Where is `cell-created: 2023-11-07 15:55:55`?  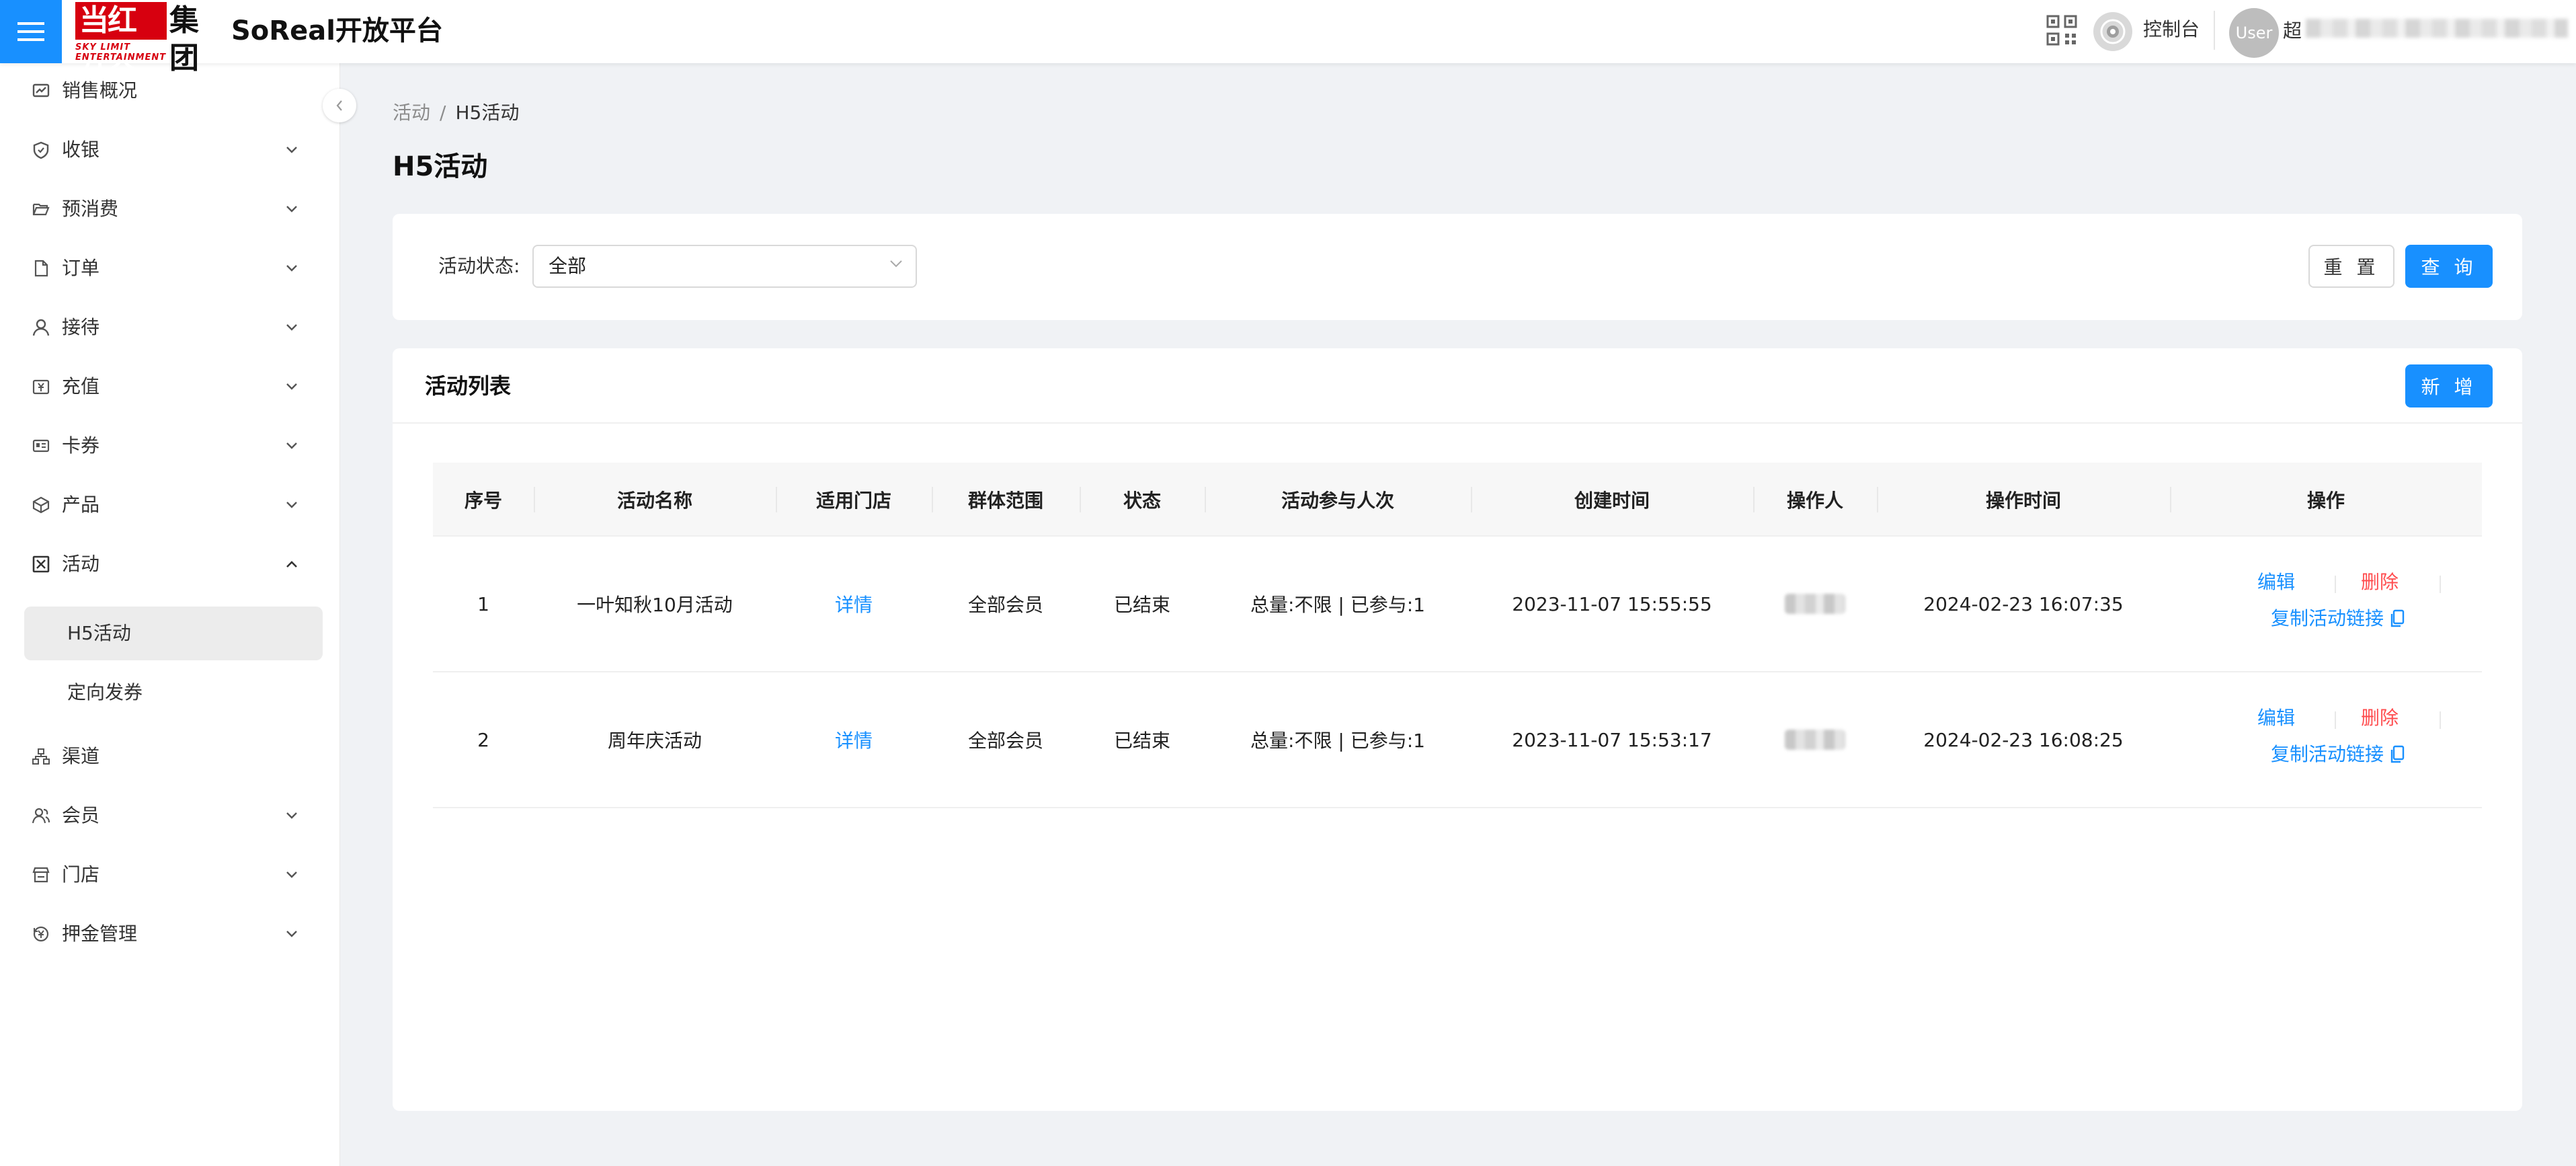
cell-created: 2023-11-07 15:55:55 is located at coordinates (1612, 603).